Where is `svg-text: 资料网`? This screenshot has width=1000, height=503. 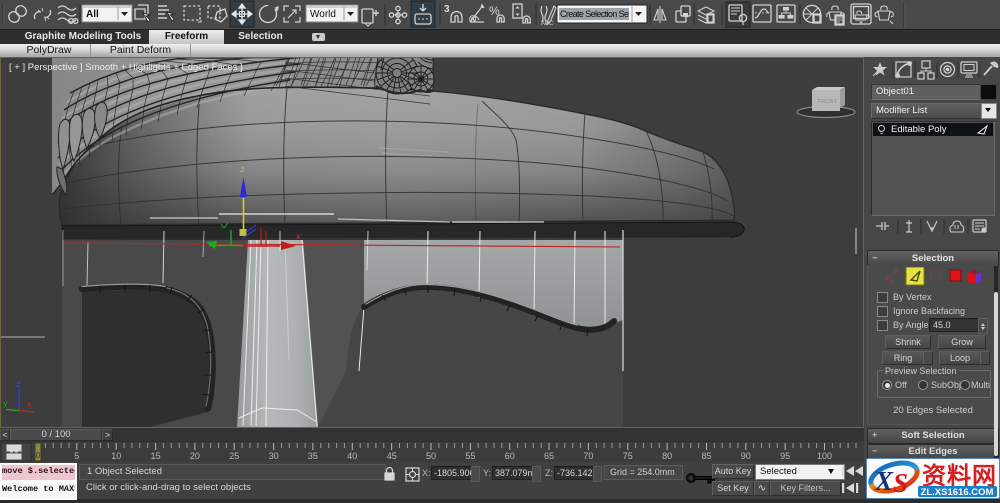
svg-text: 资料网 is located at coordinates (959, 476).